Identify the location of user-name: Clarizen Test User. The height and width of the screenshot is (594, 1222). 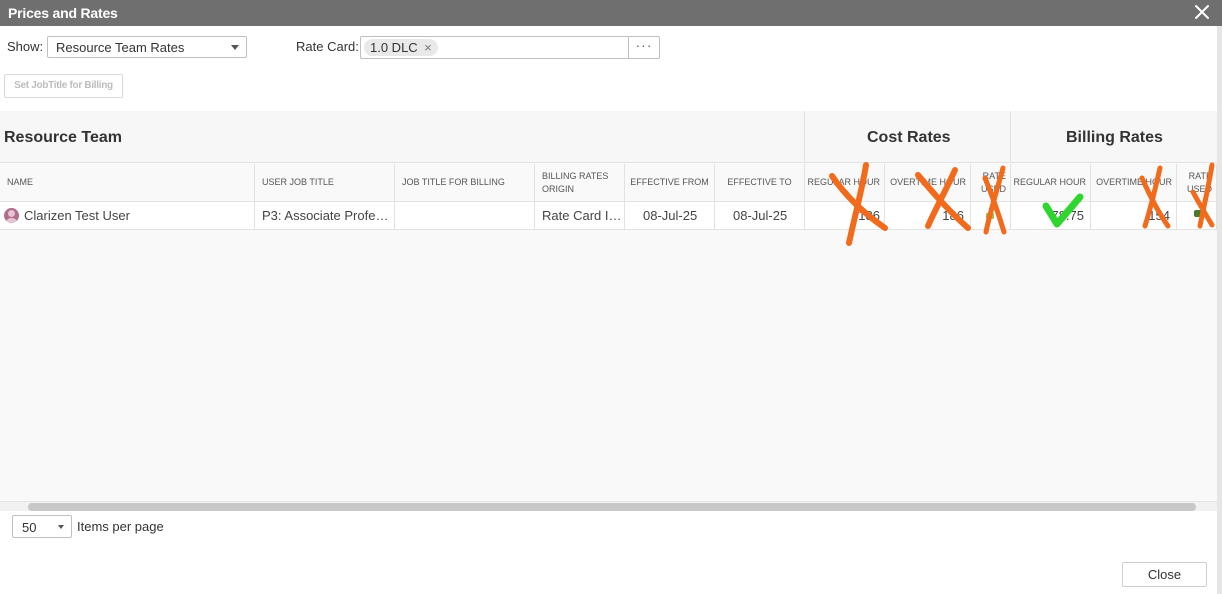
(77, 215).